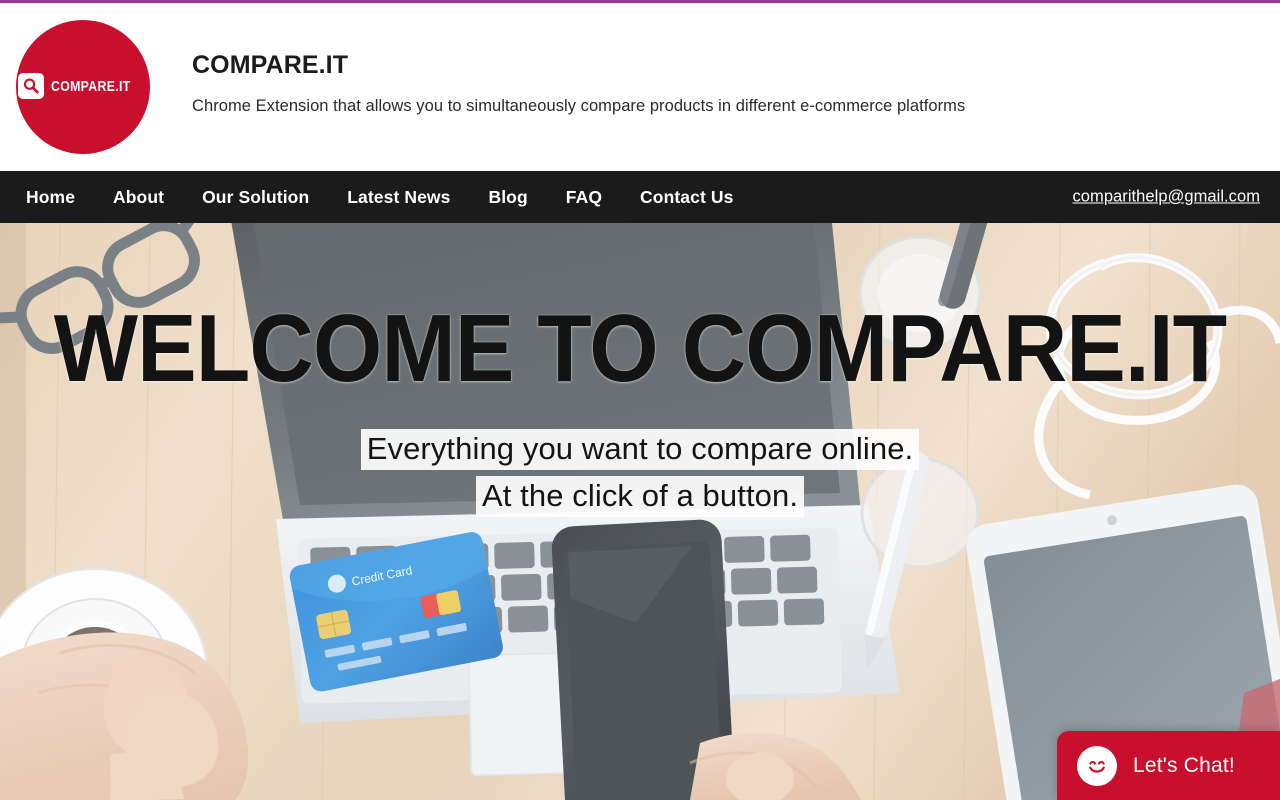 The height and width of the screenshot is (800, 1280). What do you see at coordinates (90, 86) in the screenshot?
I see `logo-wordmark: COMPARE.IT` at bounding box center [90, 86].